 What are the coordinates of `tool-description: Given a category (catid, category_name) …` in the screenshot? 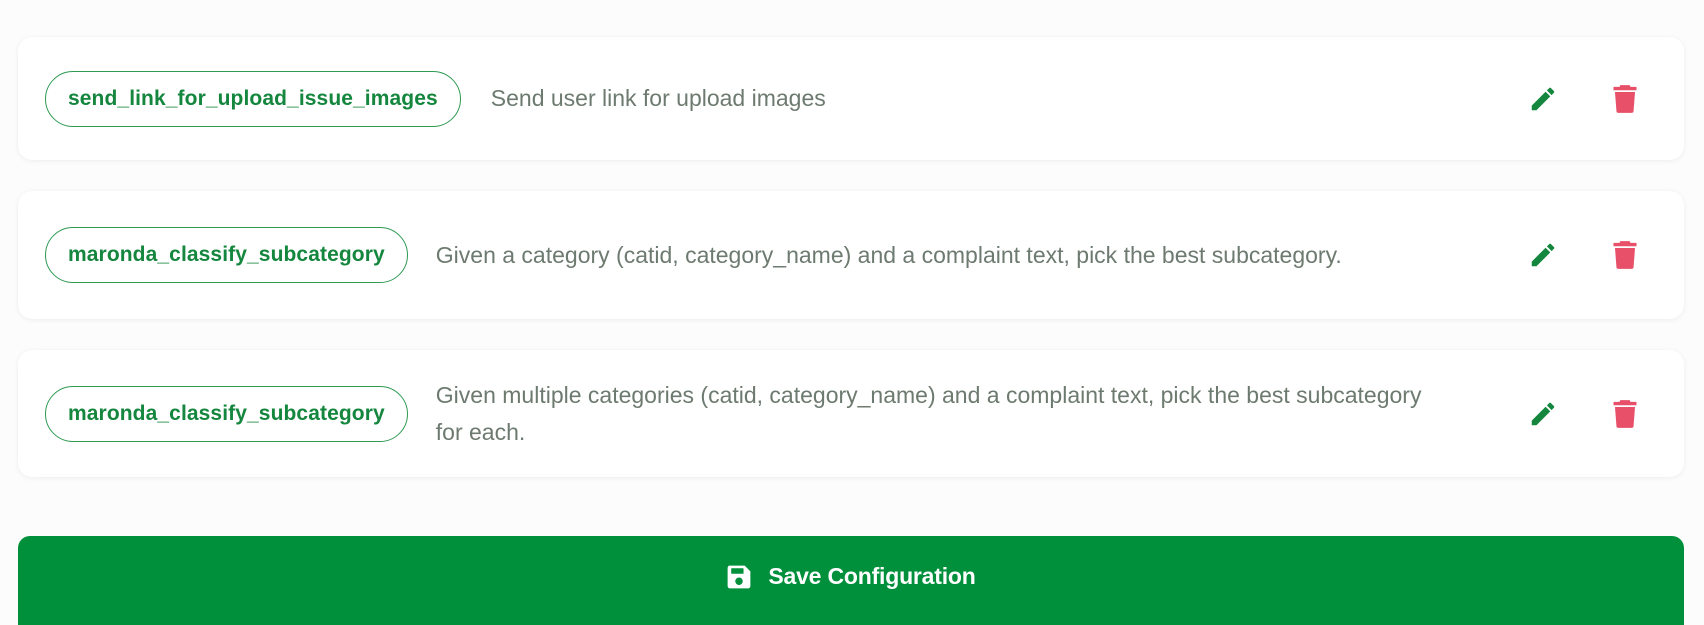 It's located at (888, 254).